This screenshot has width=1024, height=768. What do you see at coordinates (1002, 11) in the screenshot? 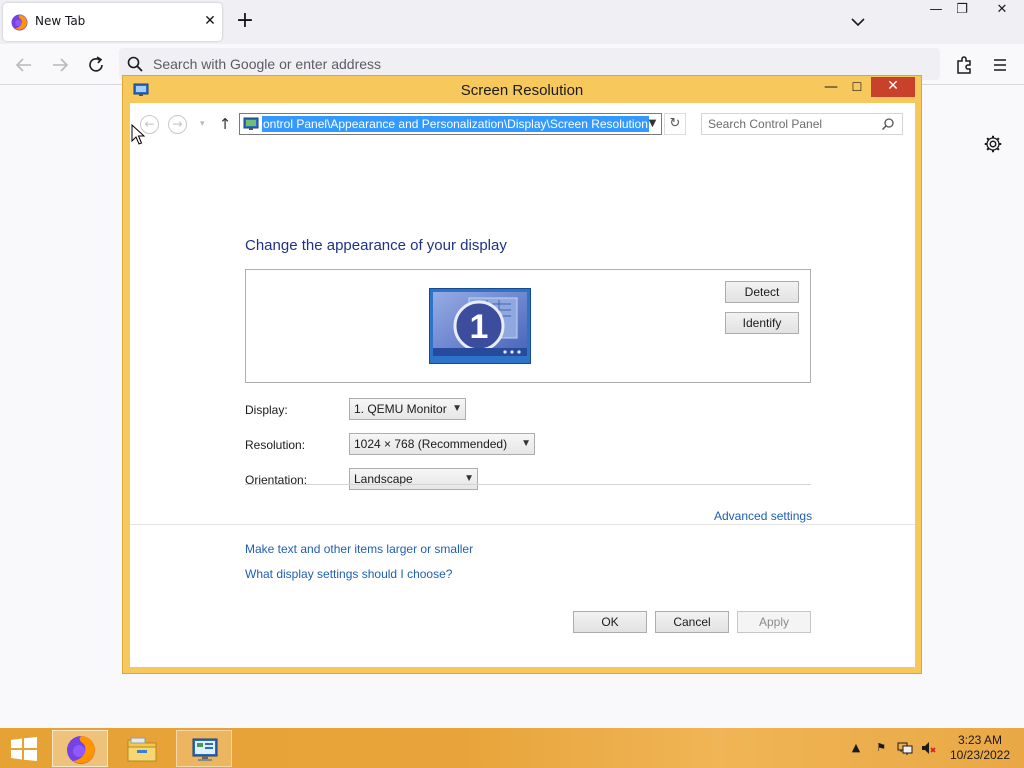
I see `close-window-button: ✕` at bounding box center [1002, 11].